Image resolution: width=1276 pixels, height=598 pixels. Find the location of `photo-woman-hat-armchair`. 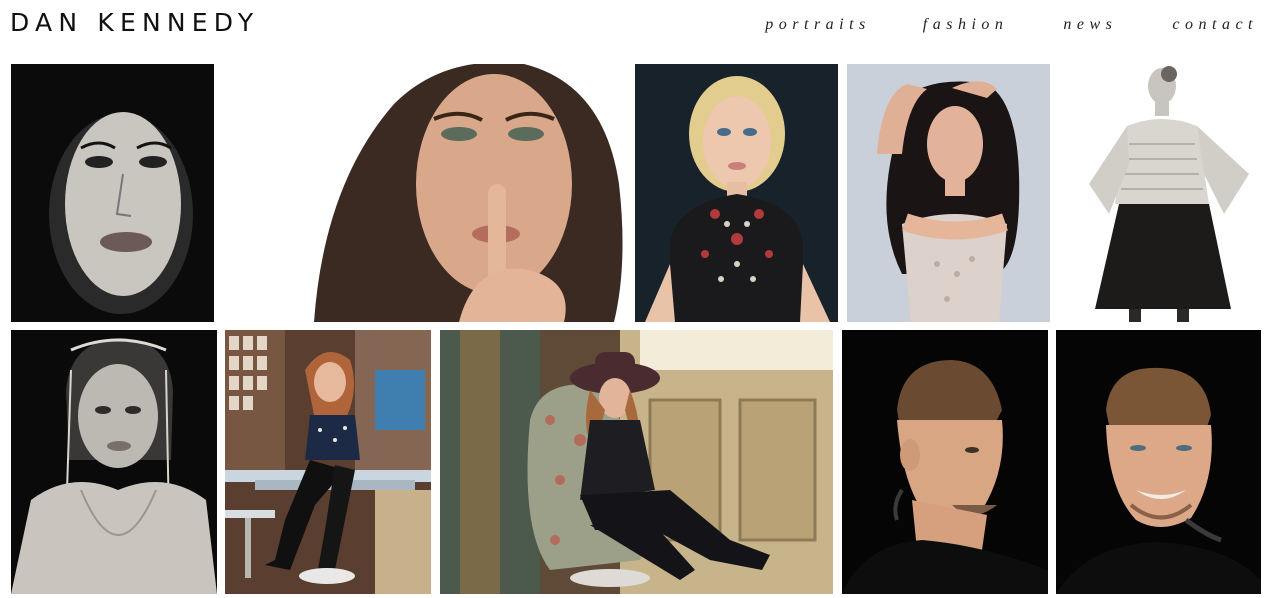

photo-woman-hat-armchair is located at coordinates (636, 462).